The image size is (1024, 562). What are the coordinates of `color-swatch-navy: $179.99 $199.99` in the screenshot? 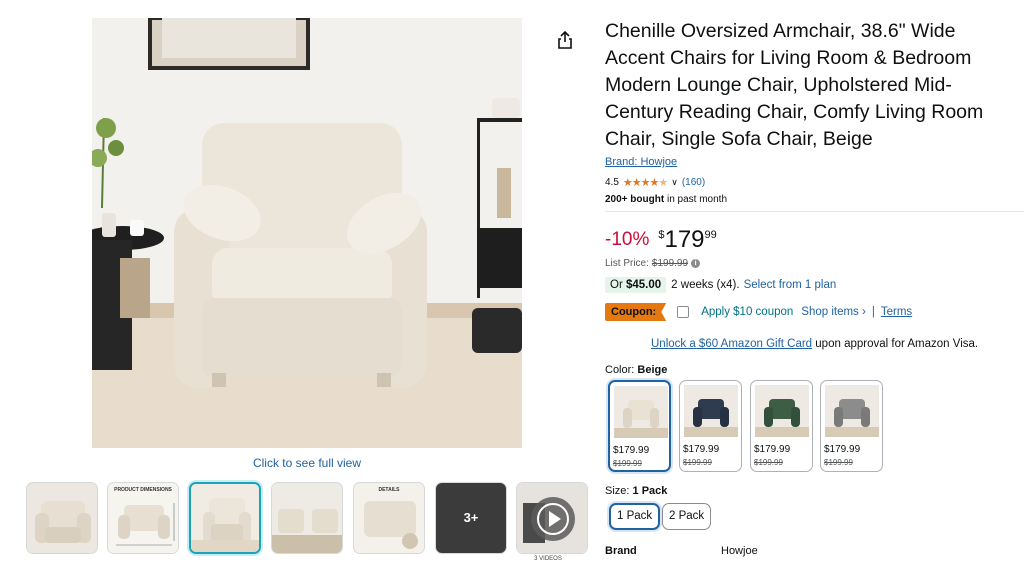 It's located at (710, 426).